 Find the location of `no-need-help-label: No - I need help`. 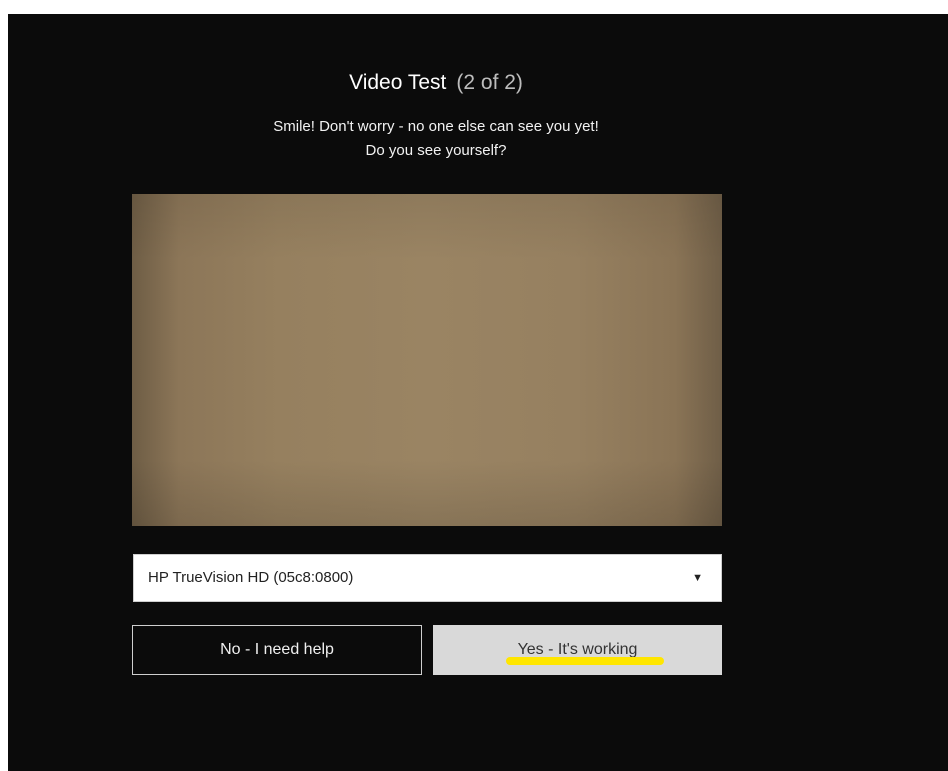

no-need-help-label: No - I need help is located at coordinates (277, 649).